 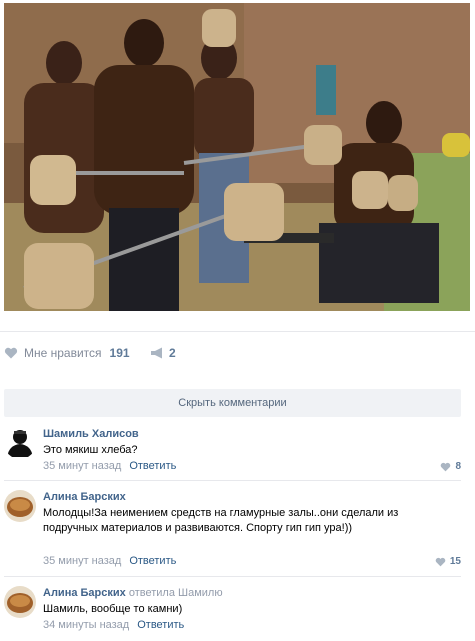 What do you see at coordinates (84, 497) in the screenshot?
I see `comment-author: Алина Барских` at bounding box center [84, 497].